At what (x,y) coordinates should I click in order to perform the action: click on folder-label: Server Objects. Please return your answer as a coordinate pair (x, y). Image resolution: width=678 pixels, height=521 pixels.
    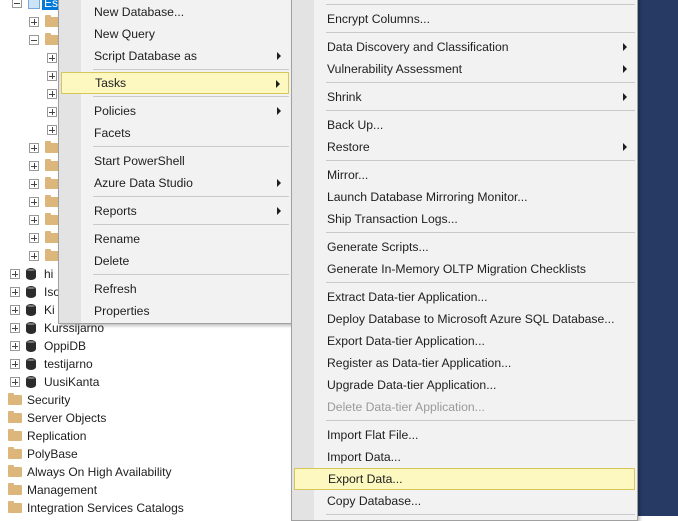
    Looking at the image, I should click on (67, 418).